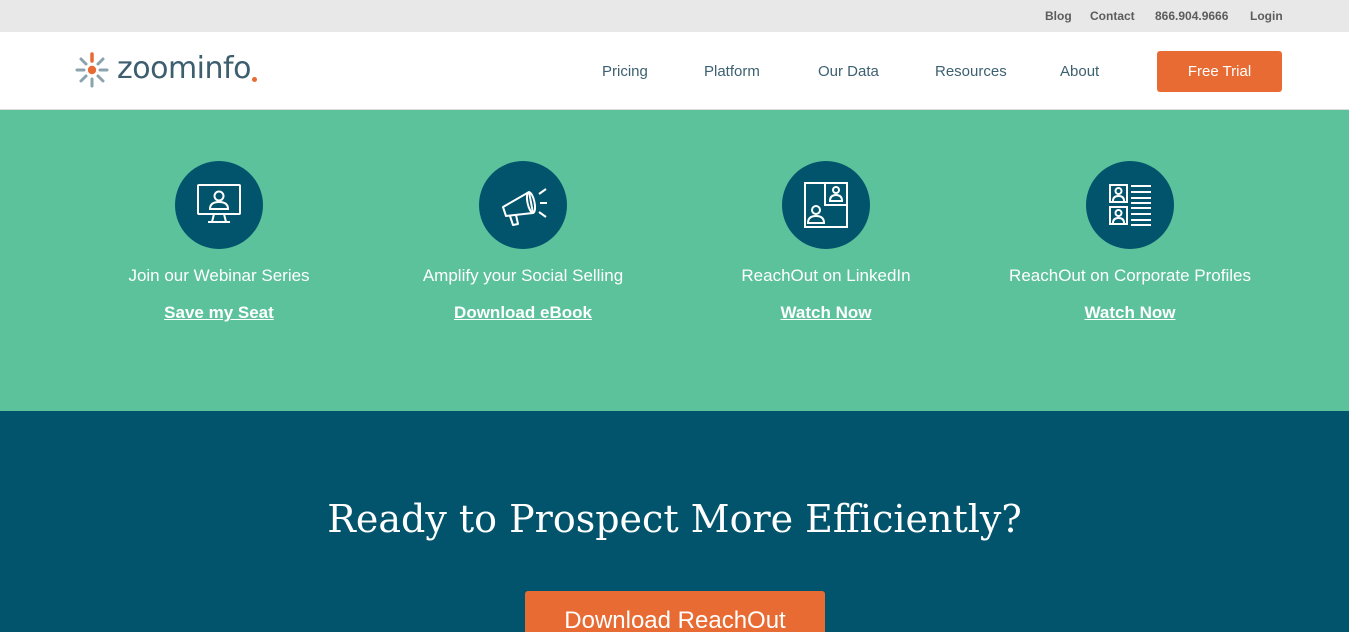 The image size is (1349, 632). I want to click on feature-title: Join our Webinar Series, so click(219, 275).